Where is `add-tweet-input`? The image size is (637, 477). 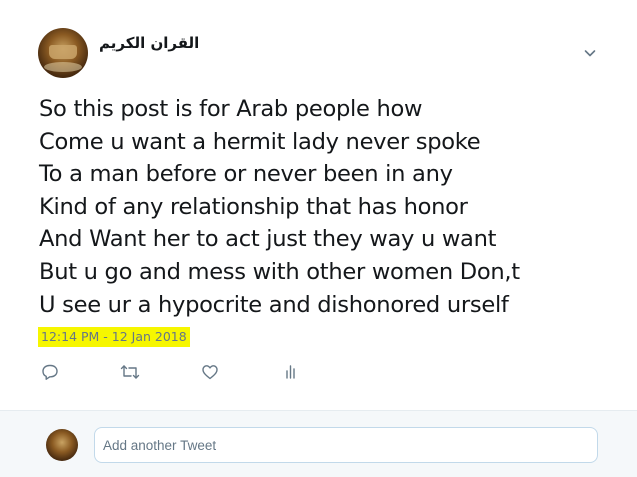 add-tweet-input is located at coordinates (346, 445).